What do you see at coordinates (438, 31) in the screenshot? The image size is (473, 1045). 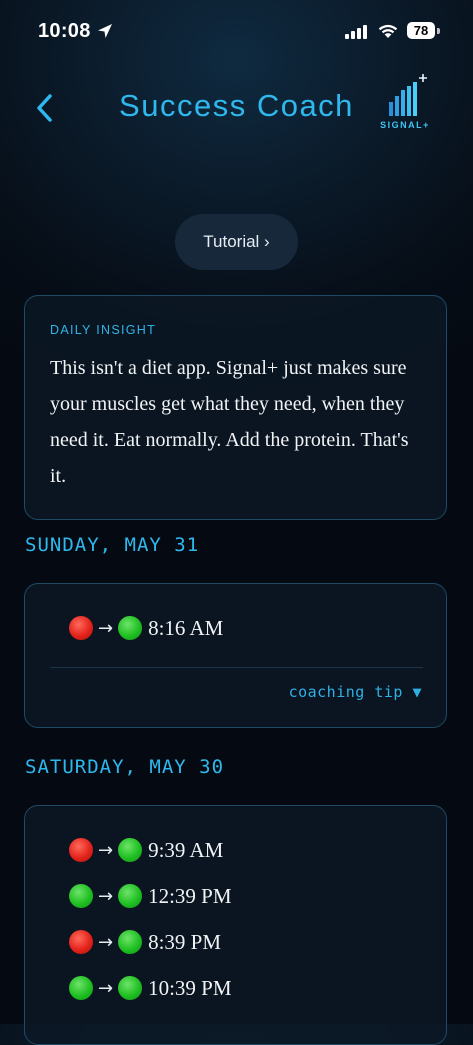 I see `battery-nub` at bounding box center [438, 31].